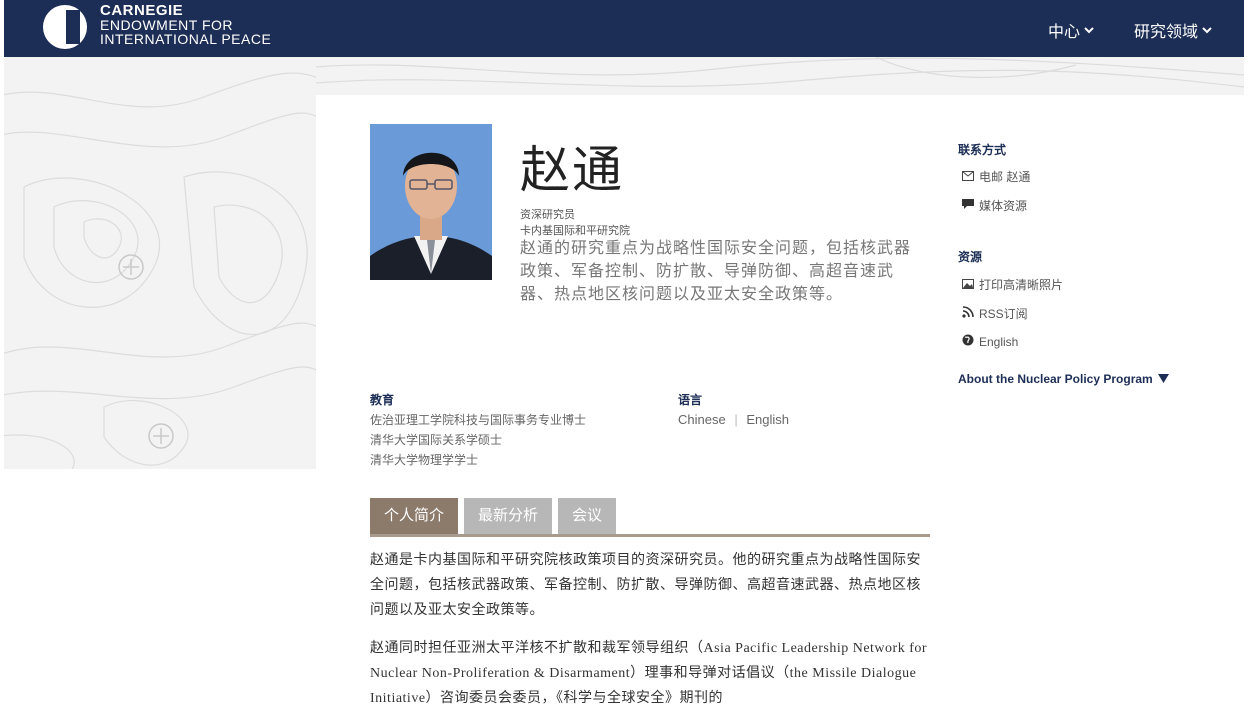  Describe the element at coordinates (1163, 379) in the screenshot. I see `triangle-down-icon` at that location.